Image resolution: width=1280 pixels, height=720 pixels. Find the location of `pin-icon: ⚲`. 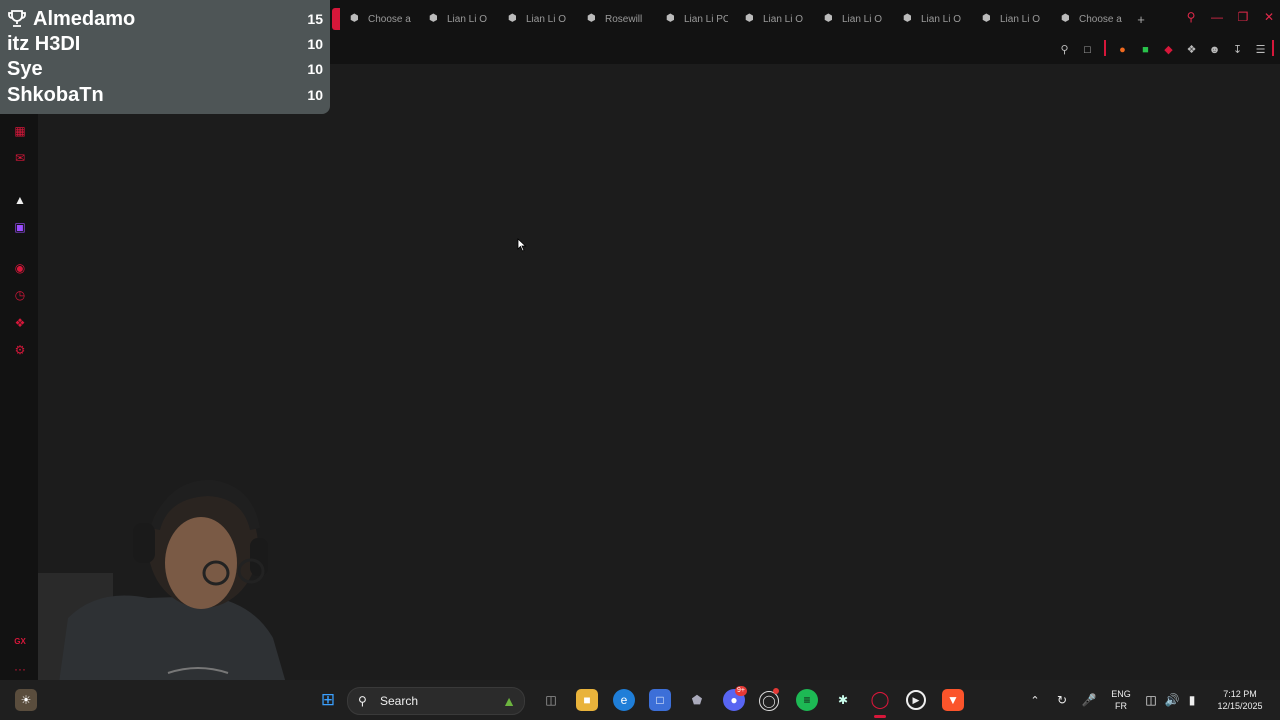

pin-icon: ⚲ is located at coordinates (1064, 49).